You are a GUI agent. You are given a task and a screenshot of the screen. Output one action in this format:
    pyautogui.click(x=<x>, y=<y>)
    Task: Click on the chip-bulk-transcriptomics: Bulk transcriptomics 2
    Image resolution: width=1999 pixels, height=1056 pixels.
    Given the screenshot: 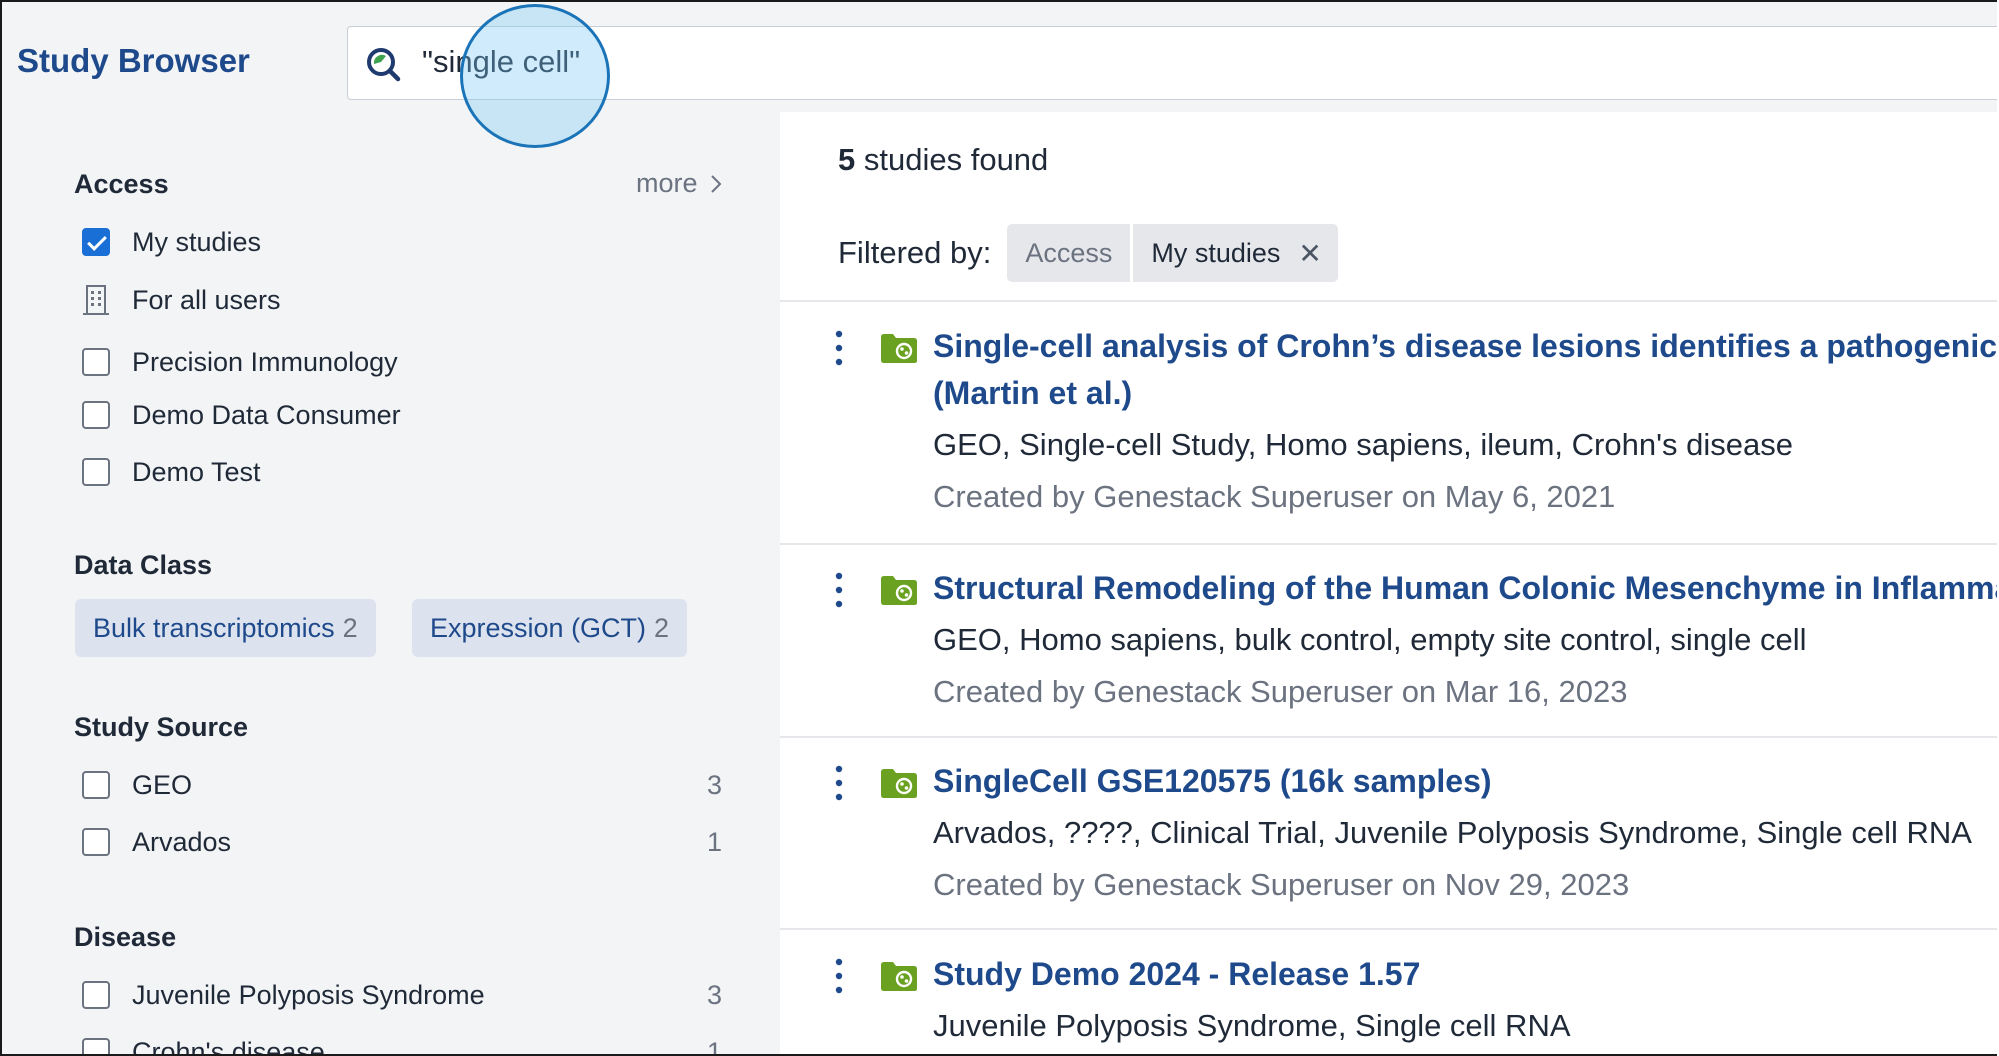 What is the action you would take?
    pyautogui.click(x=225, y=628)
    